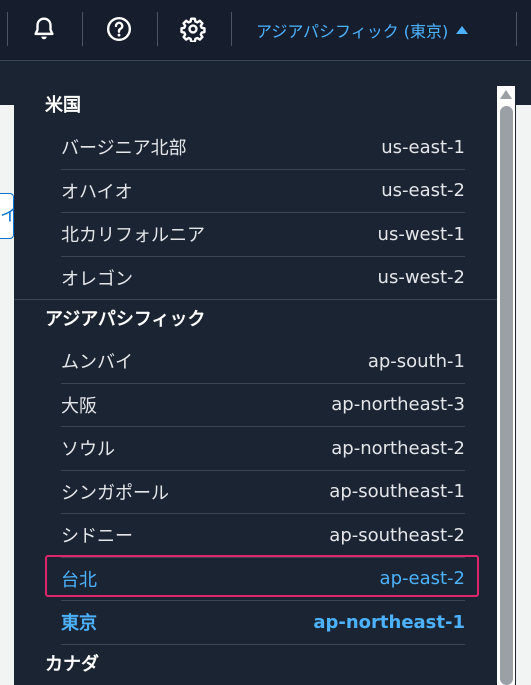 This screenshot has height=685, width=531. What do you see at coordinates (97, 192) in the screenshot?
I see `region-name: オハイオ` at bounding box center [97, 192].